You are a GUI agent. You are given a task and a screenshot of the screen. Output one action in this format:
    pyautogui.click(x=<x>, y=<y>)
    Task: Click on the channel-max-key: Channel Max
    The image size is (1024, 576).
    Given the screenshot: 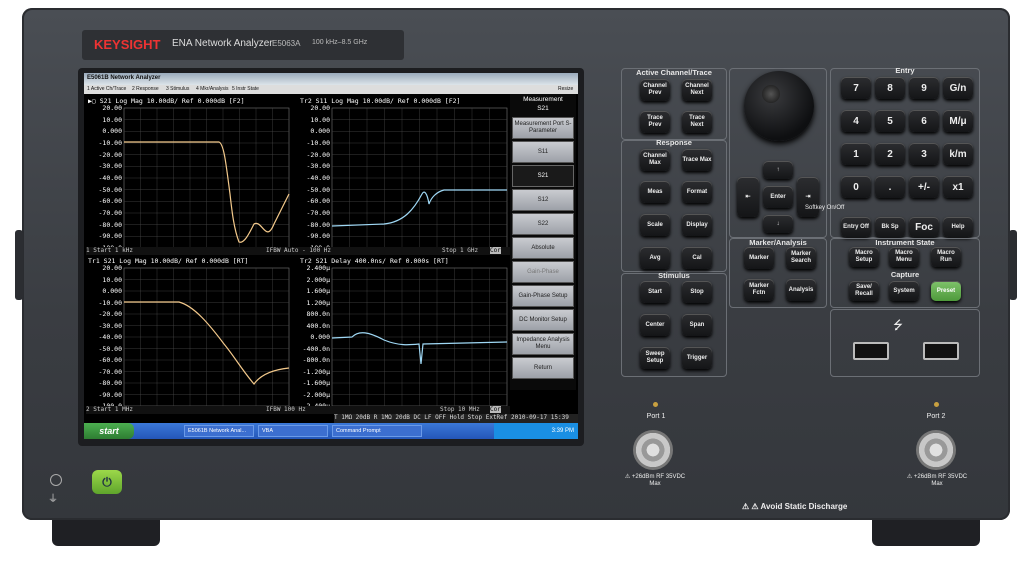 What is the action you would take?
    pyautogui.click(x=655, y=160)
    